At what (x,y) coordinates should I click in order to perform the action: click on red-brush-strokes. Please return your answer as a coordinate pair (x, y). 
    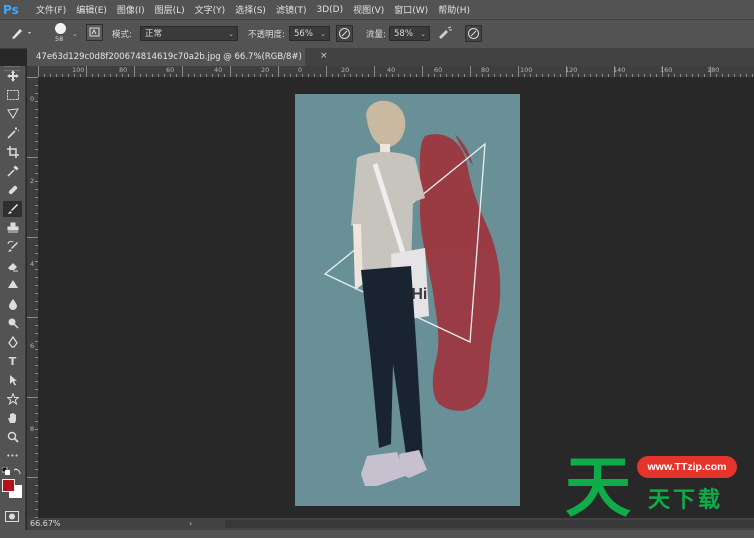
    Looking at the image, I should click on (460, 272).